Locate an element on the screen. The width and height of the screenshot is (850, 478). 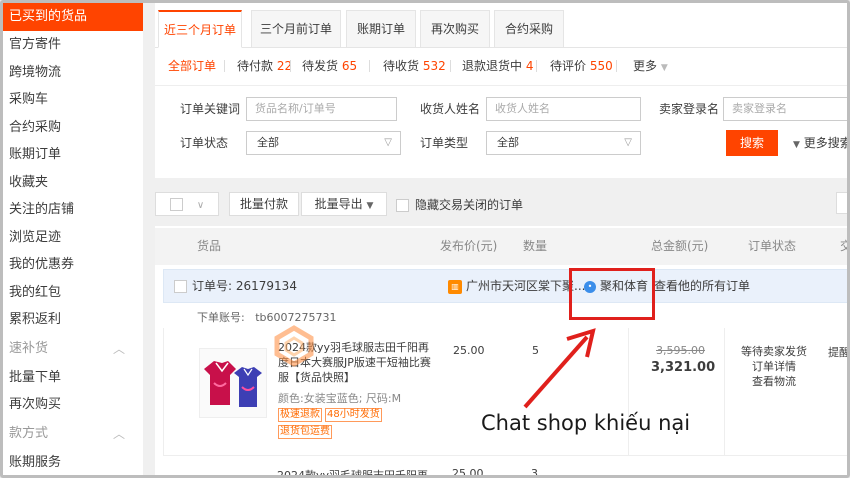
tab-older-orders: 三个月前订单 is located at coordinates (296, 29).